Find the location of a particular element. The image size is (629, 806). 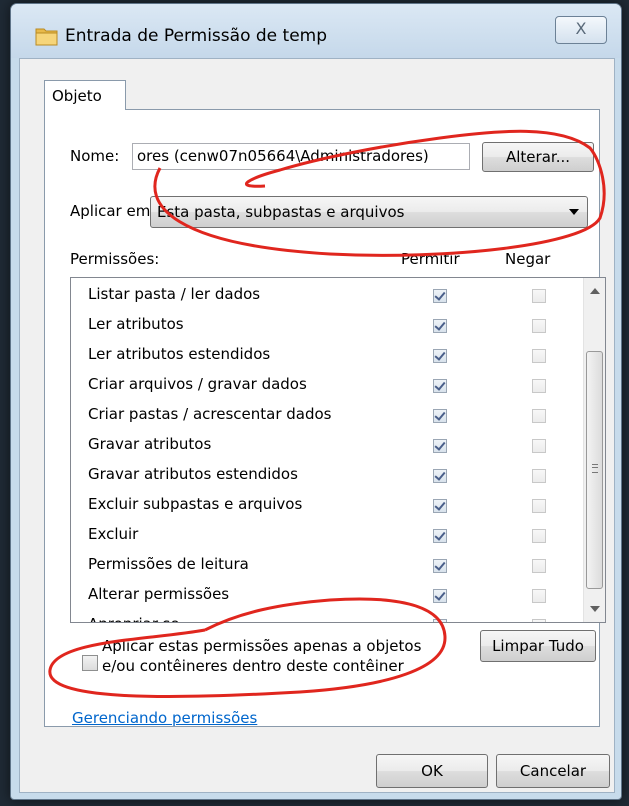

permission-row: Excluir is located at coordinates (318, 536).